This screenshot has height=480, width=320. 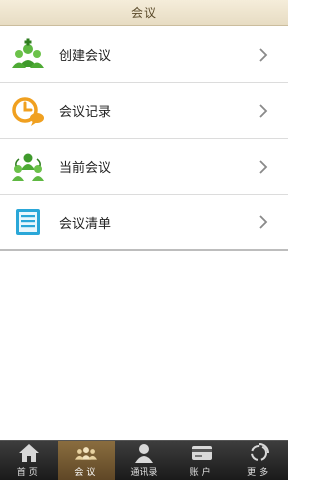 I want to click on tab-more: 更多, so click(x=259, y=460).